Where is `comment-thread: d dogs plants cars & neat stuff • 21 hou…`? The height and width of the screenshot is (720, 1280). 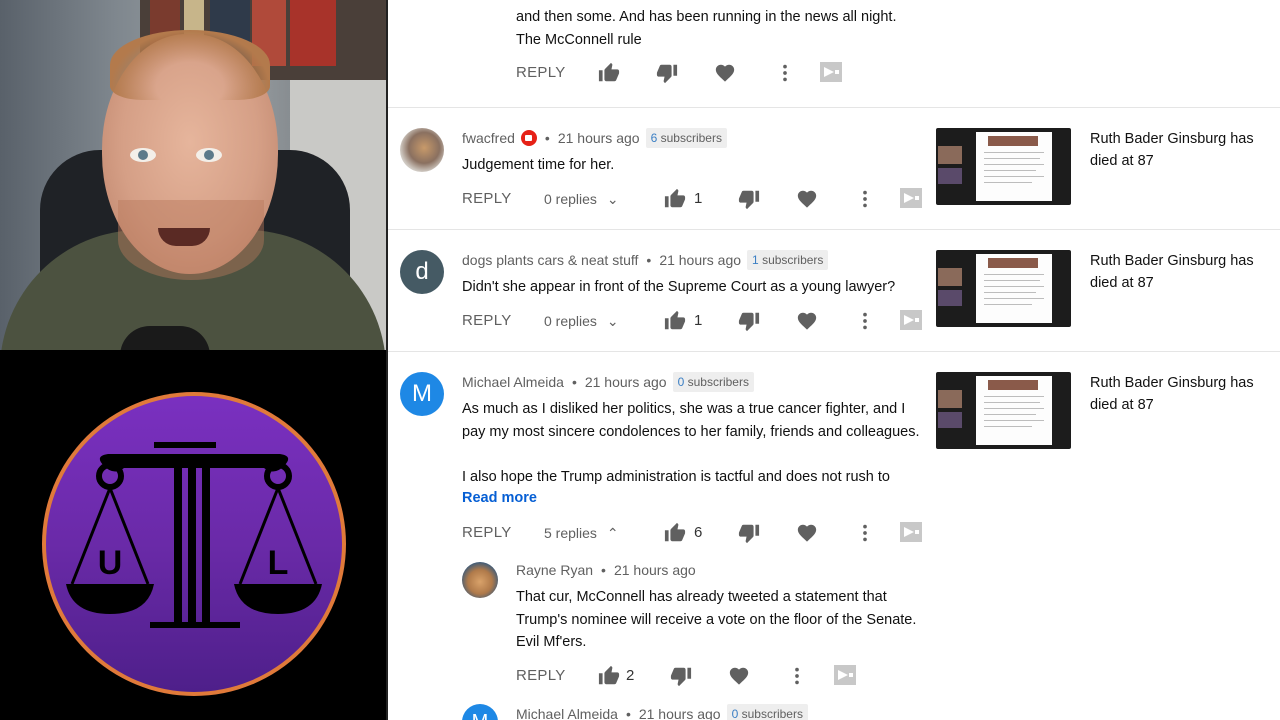
comment-thread: d dogs plants cars & neat stuff • 21 hou… is located at coordinates (834, 290).